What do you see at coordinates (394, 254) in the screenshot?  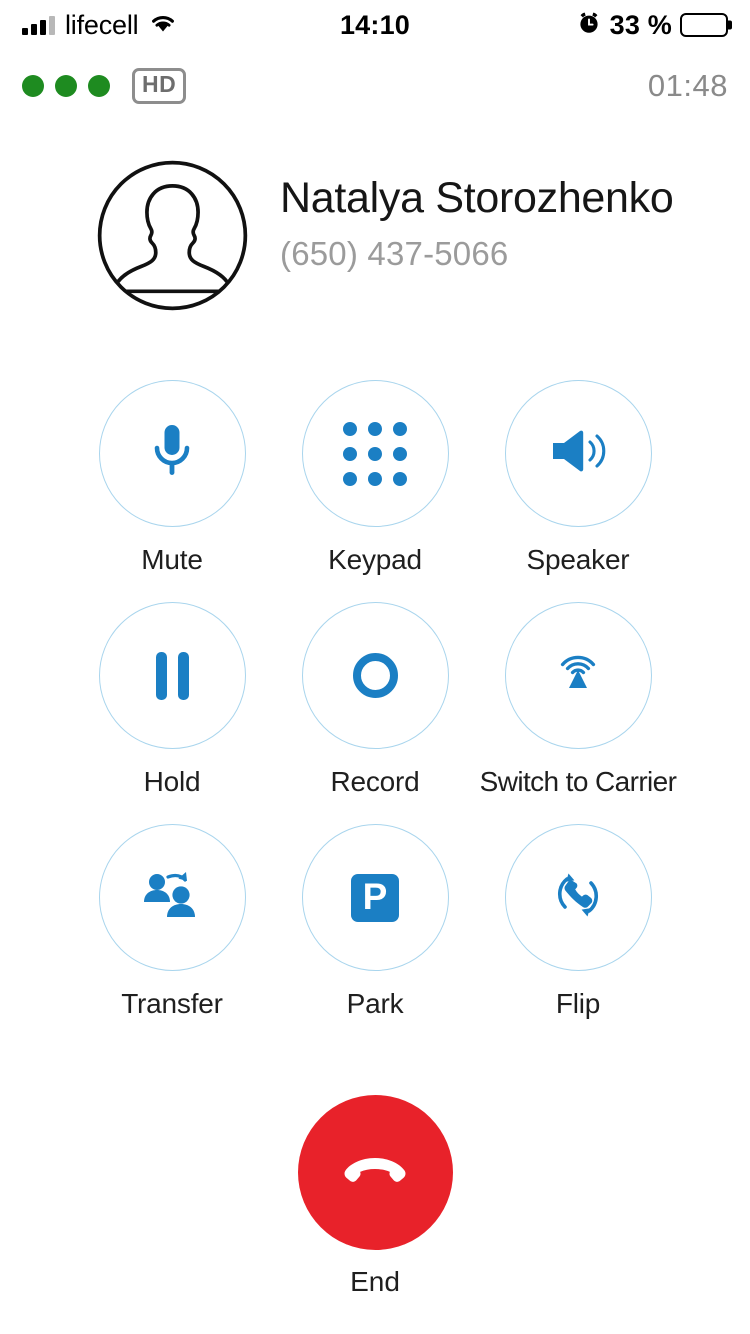 I see `contact-phone-number: (650) 437-5066` at bounding box center [394, 254].